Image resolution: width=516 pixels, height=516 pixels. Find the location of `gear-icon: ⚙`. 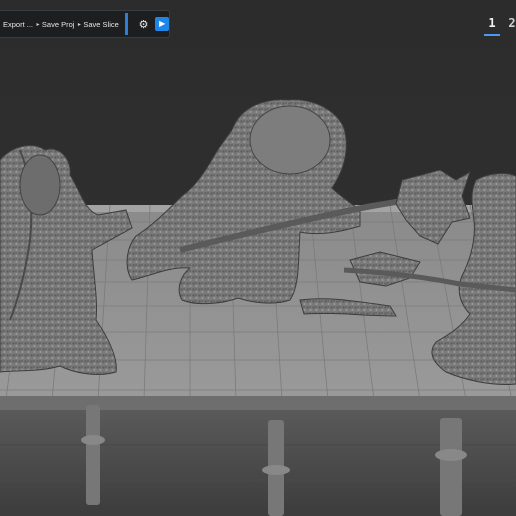

gear-icon: ⚙ is located at coordinates (143, 24).